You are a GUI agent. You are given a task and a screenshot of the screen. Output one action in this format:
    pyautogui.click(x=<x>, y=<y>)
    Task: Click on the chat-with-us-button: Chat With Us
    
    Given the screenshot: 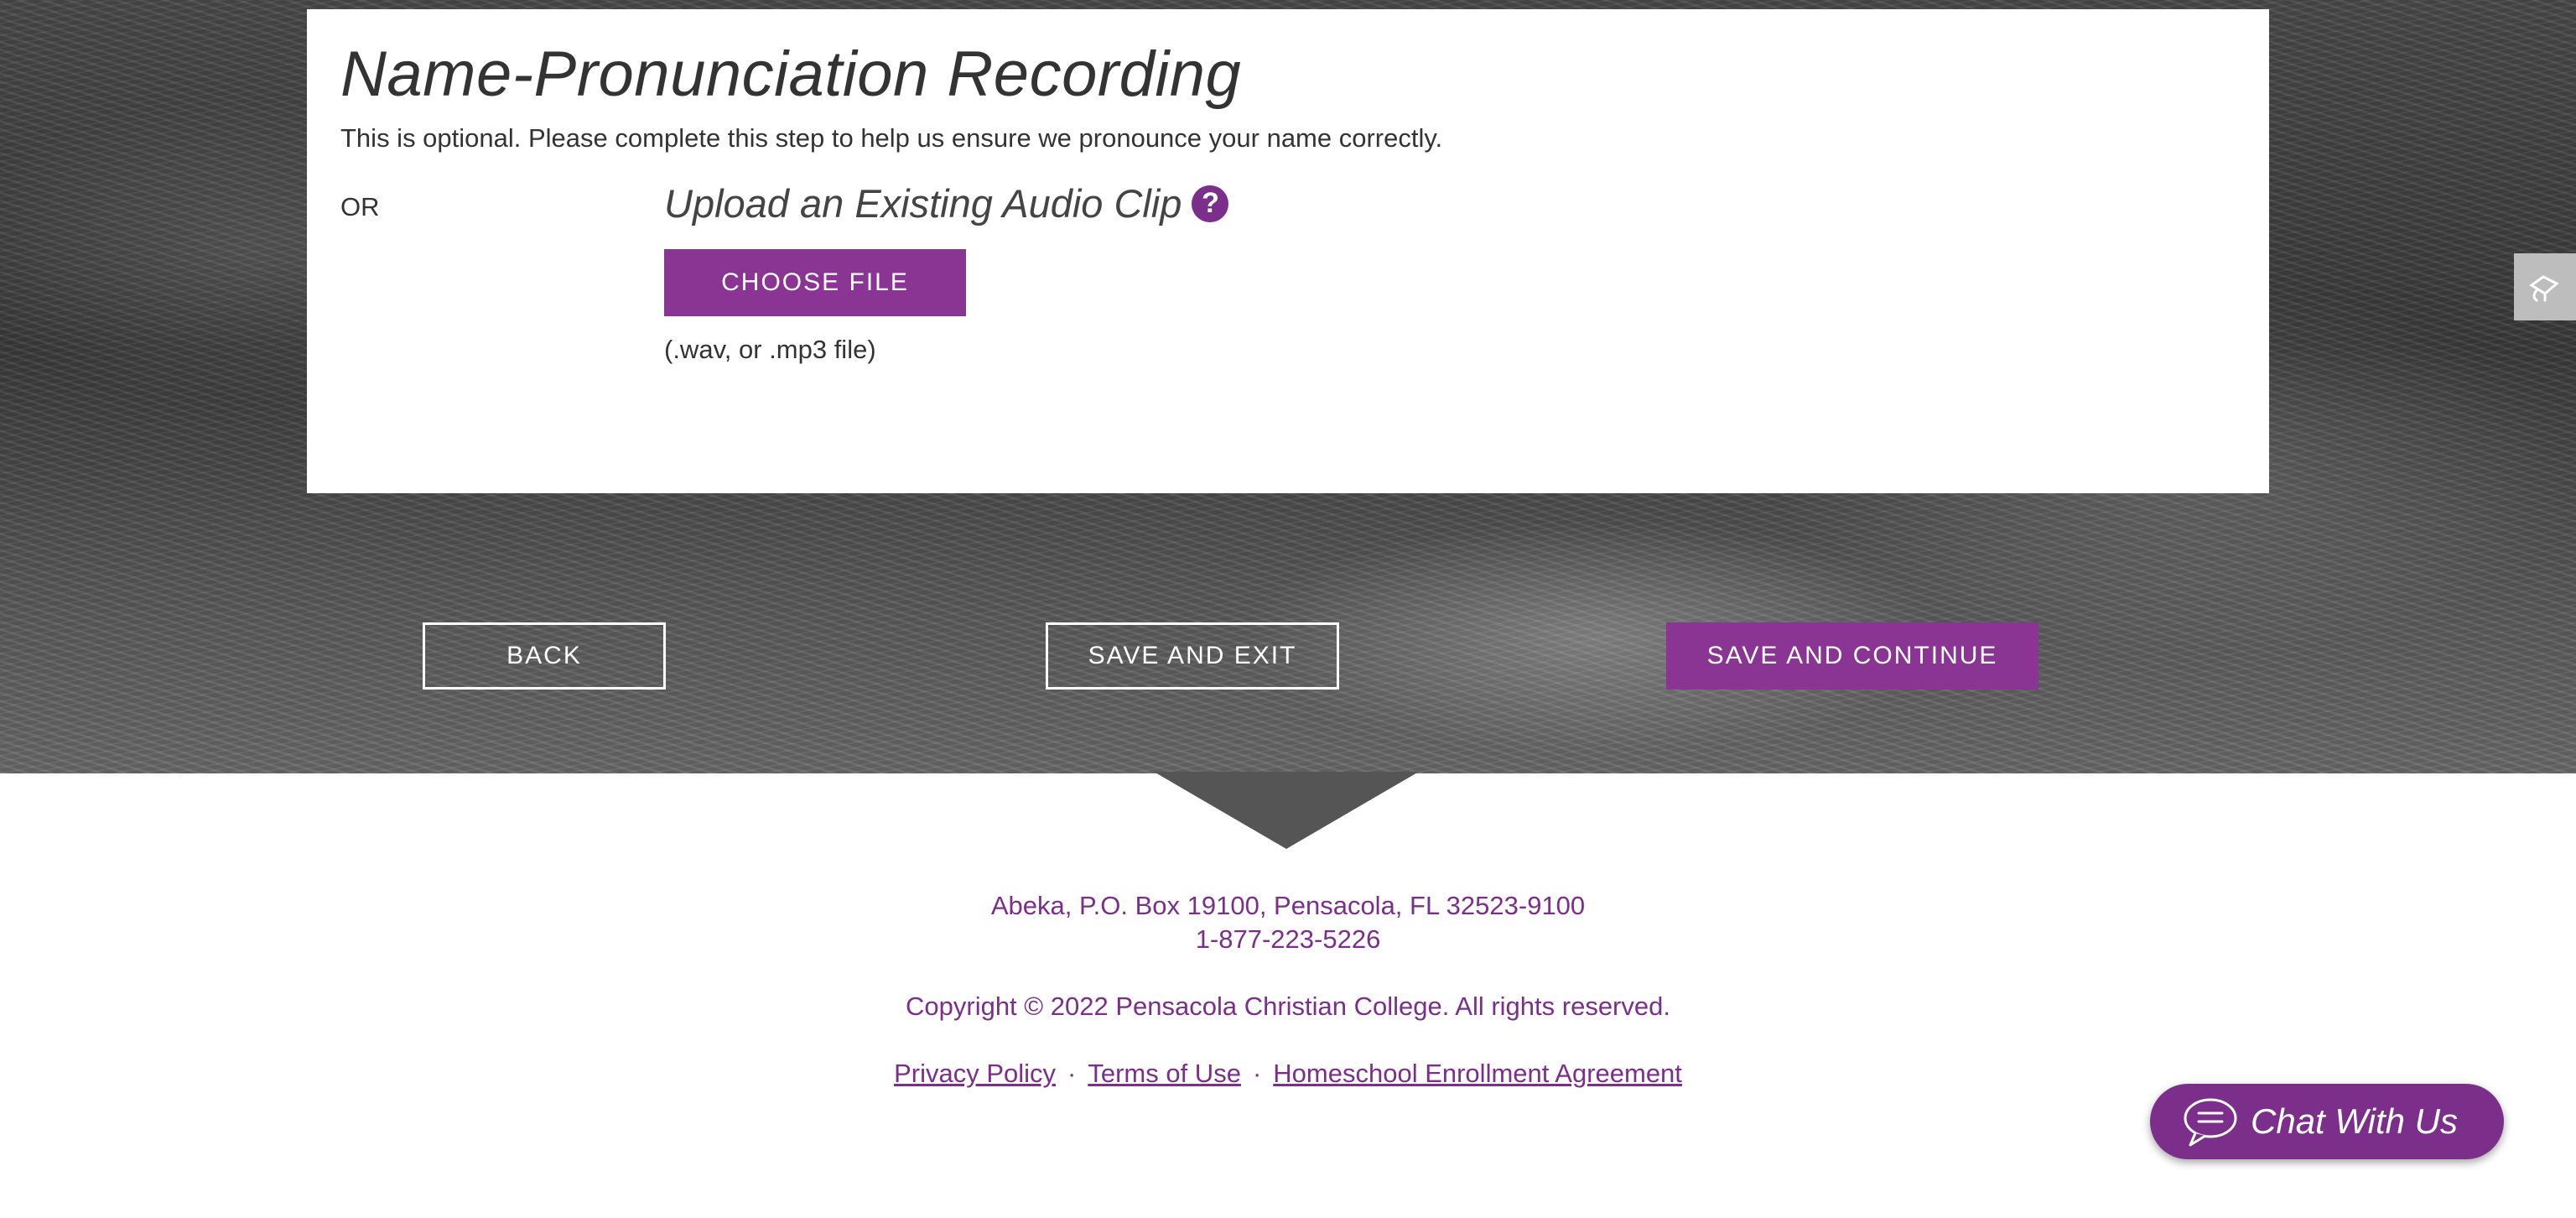 What is the action you would take?
    pyautogui.click(x=2327, y=1121)
    